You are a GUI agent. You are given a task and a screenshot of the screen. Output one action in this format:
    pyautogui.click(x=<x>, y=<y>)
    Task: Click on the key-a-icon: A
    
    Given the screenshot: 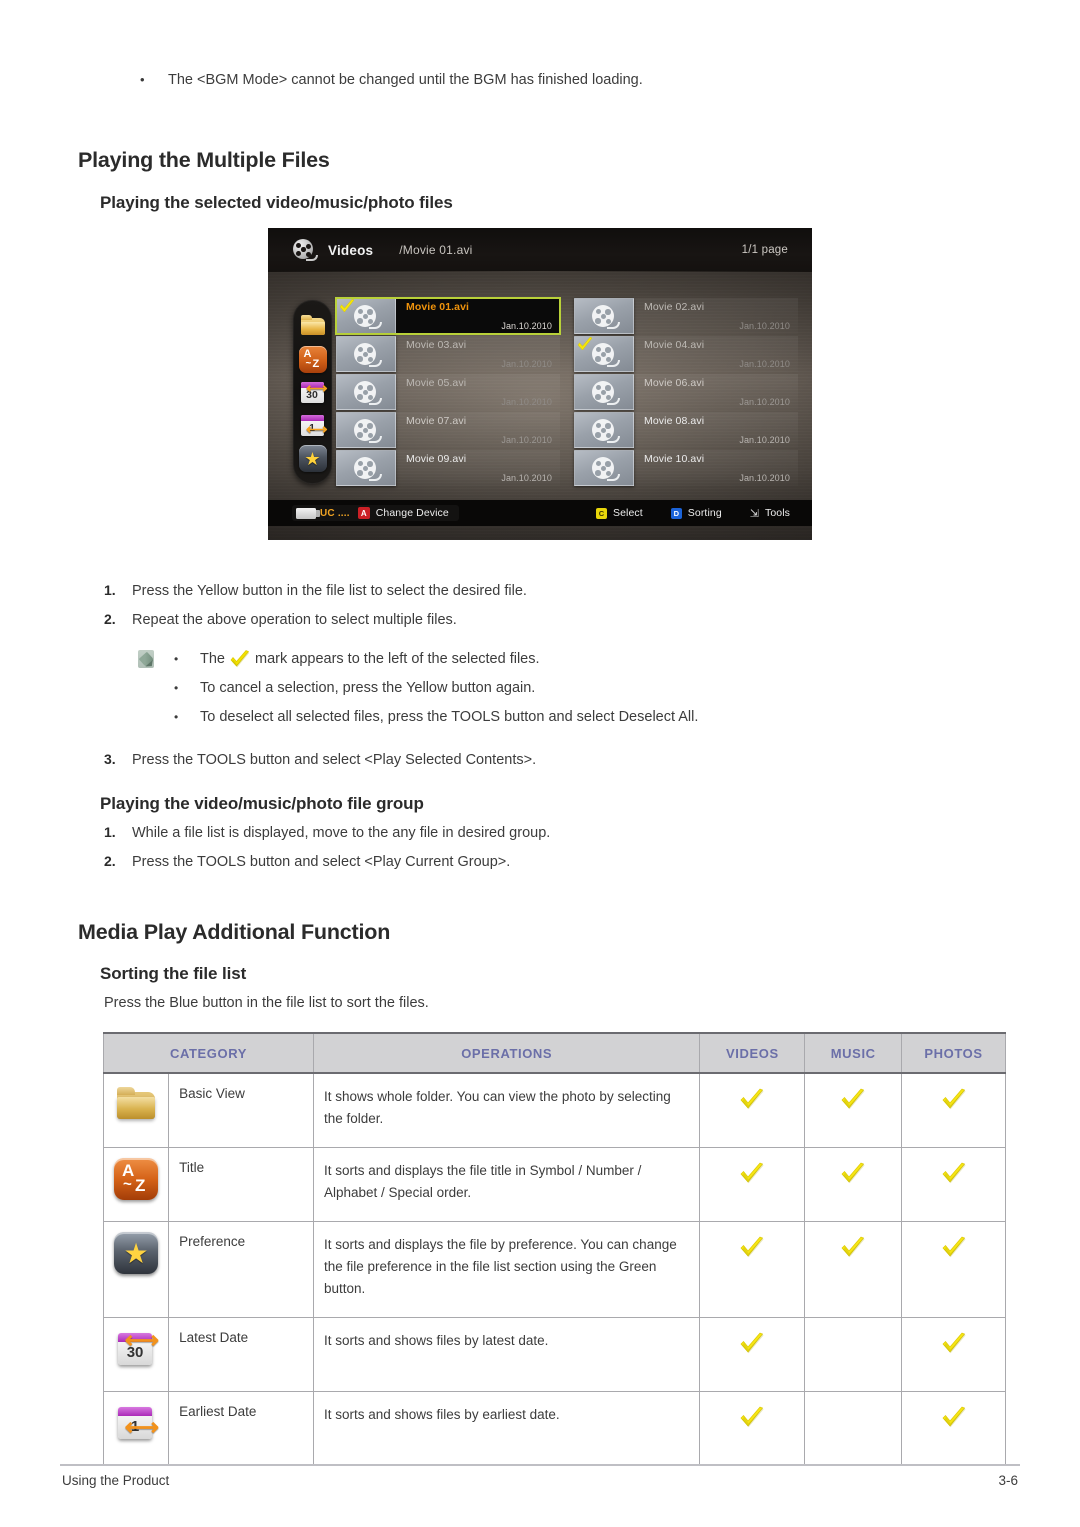 What is the action you would take?
    pyautogui.click(x=363, y=513)
    